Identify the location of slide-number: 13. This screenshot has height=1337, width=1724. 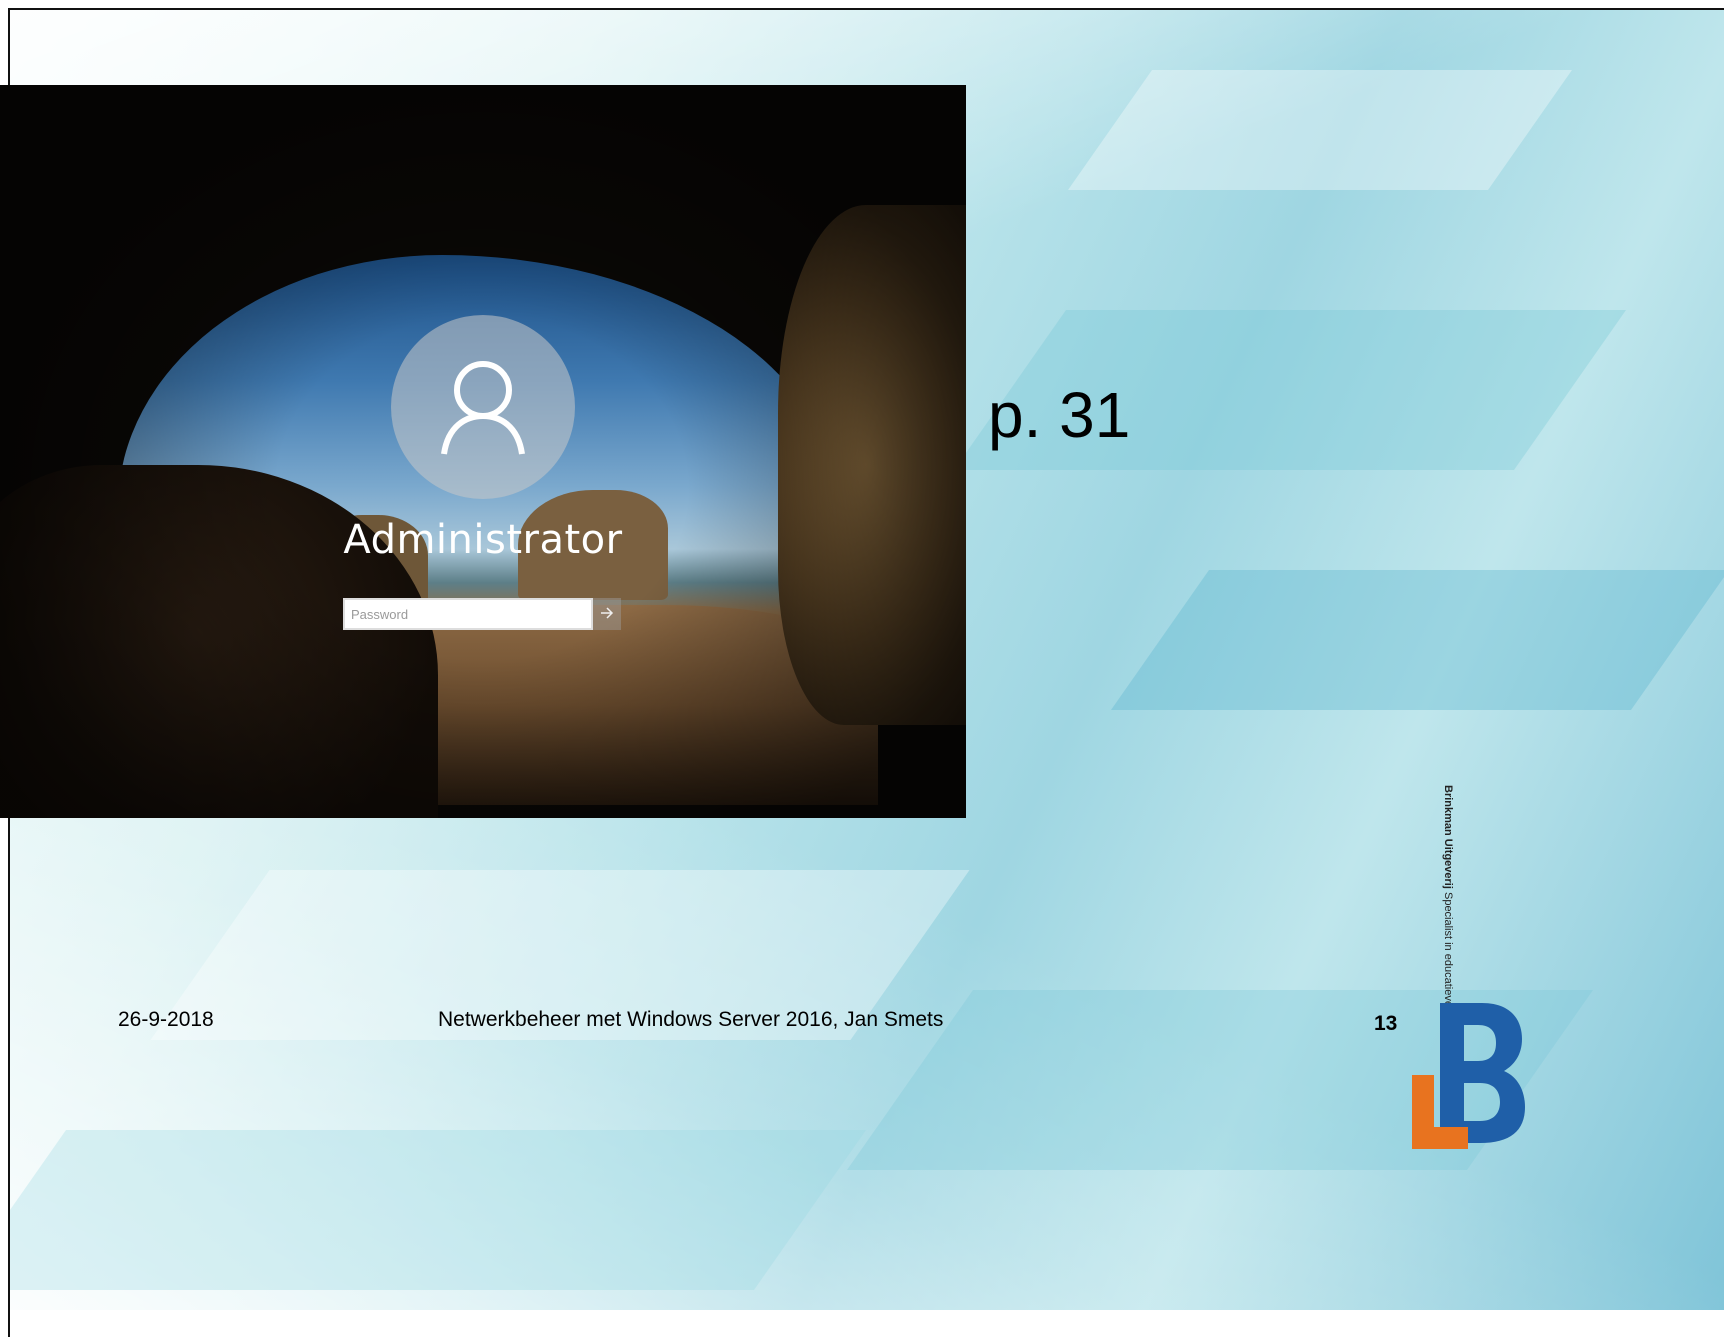
(1386, 1023).